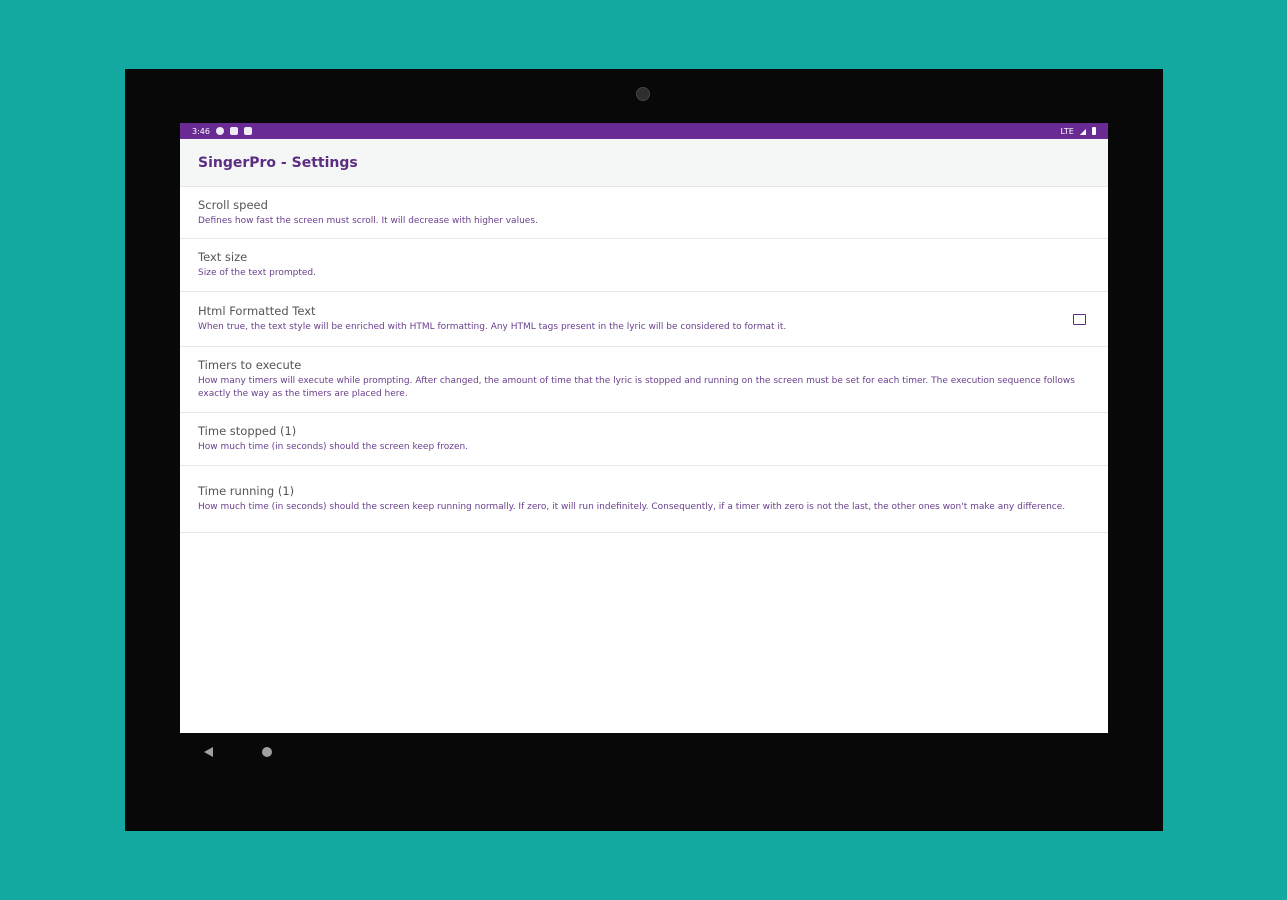 The width and height of the screenshot is (1287, 900). What do you see at coordinates (644, 131) in the screenshot?
I see `status-bar: 3:46 LTE ◢` at bounding box center [644, 131].